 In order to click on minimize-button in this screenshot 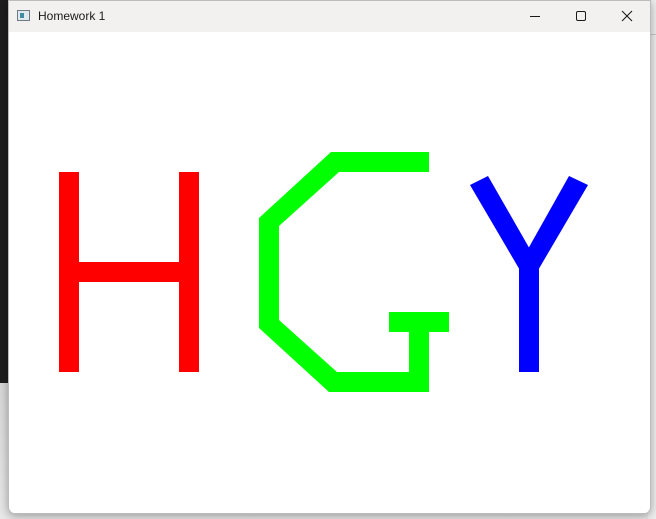, I will do `click(535, 16)`.